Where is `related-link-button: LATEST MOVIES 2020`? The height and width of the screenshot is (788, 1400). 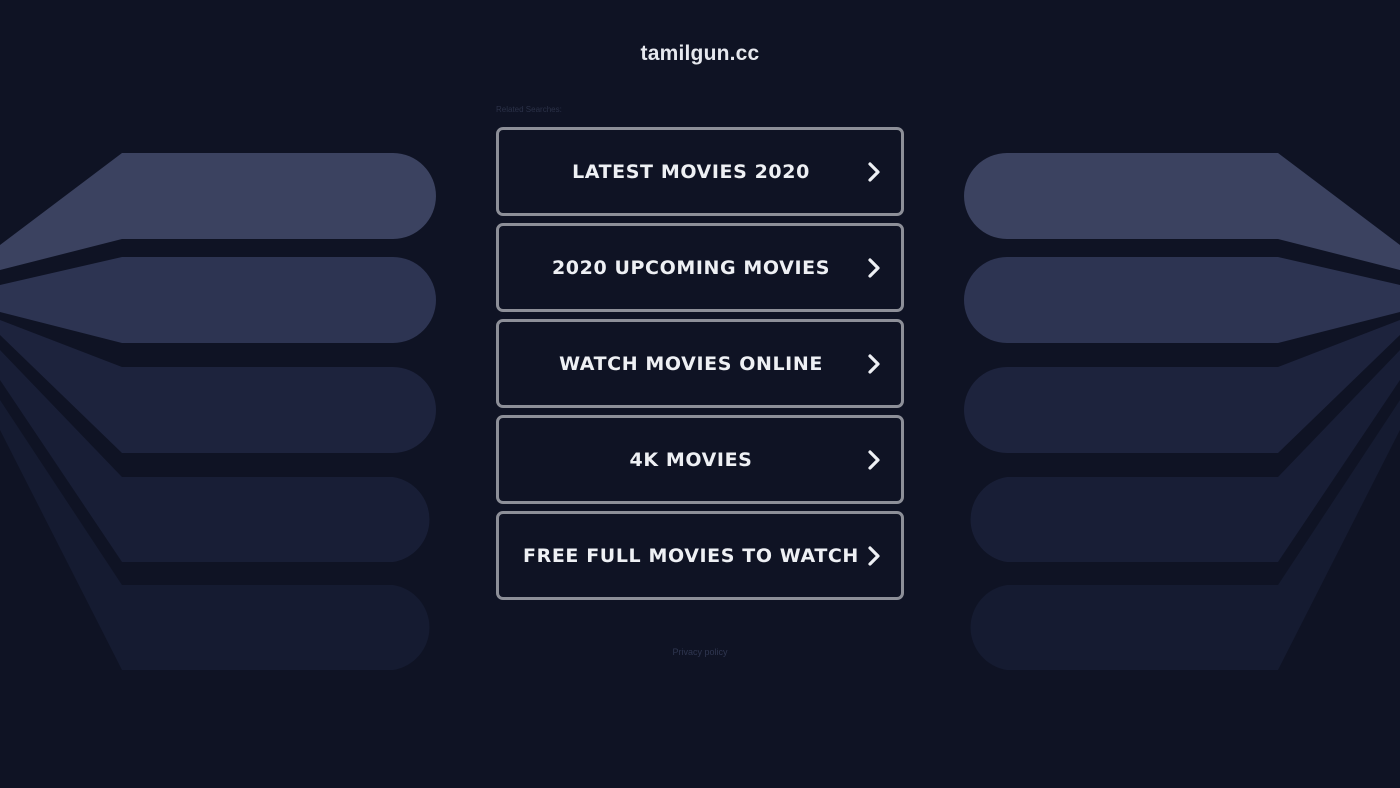 related-link-button: LATEST MOVIES 2020 is located at coordinates (700, 171).